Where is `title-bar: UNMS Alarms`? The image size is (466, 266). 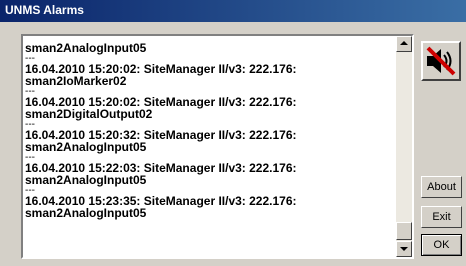
title-bar: UNMS Alarms is located at coordinates (233, 11).